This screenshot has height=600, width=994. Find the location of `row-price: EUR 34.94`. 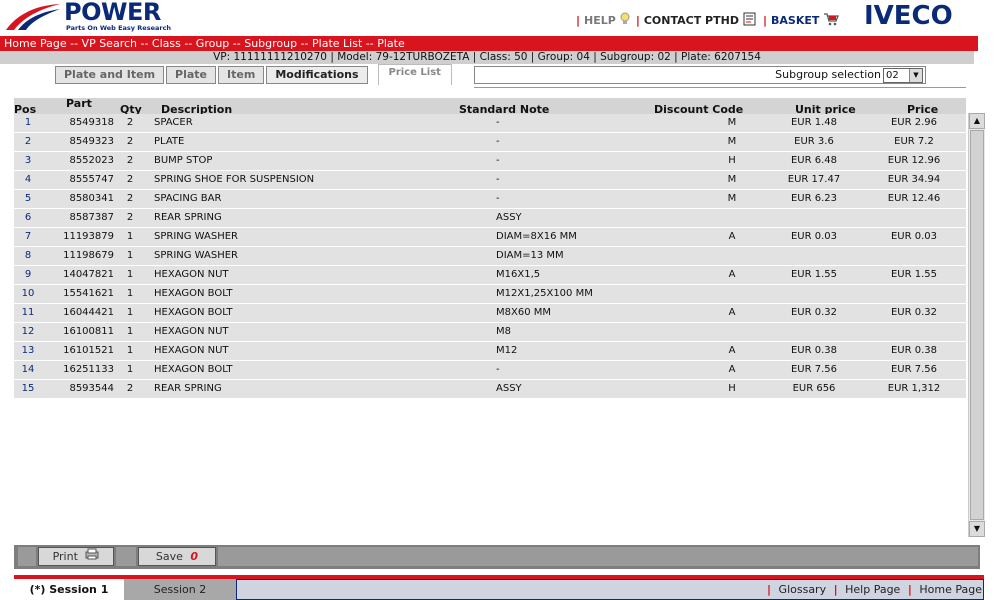

row-price: EUR 34.94 is located at coordinates (914, 179).